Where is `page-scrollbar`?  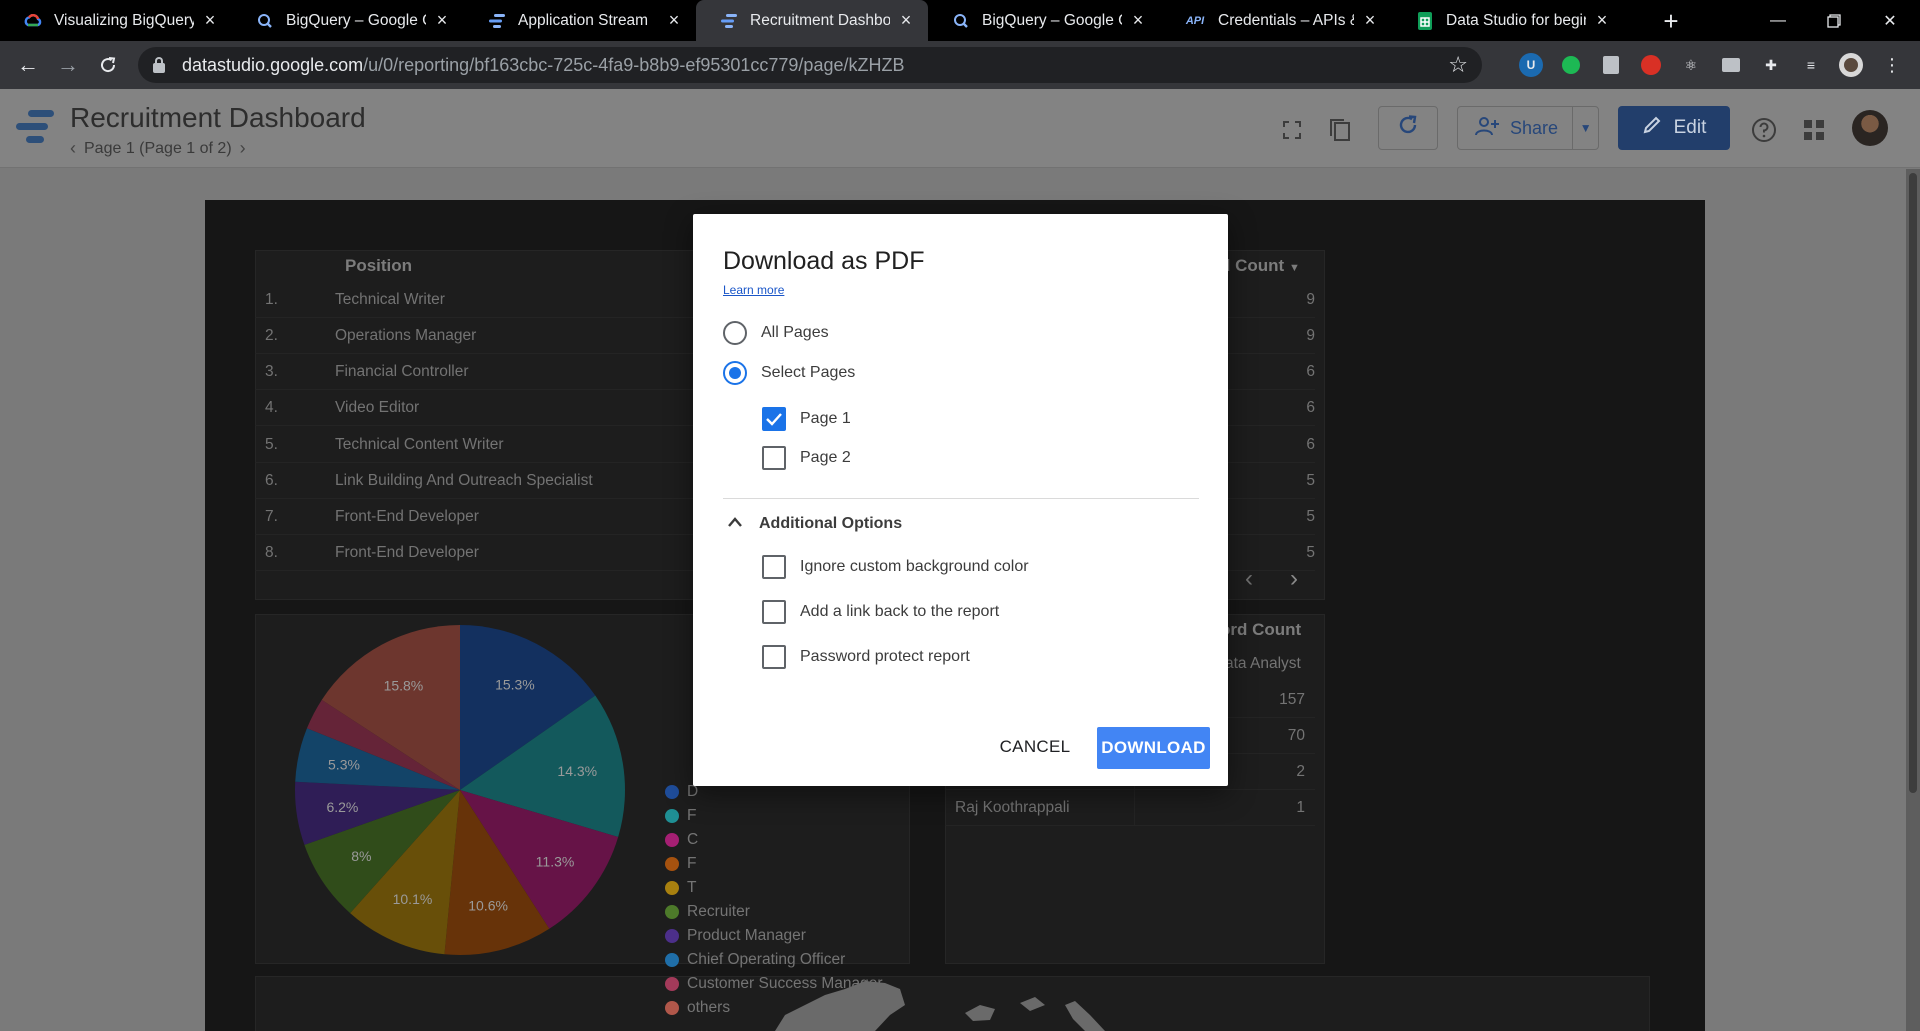
page-scrollbar is located at coordinates (1913, 600).